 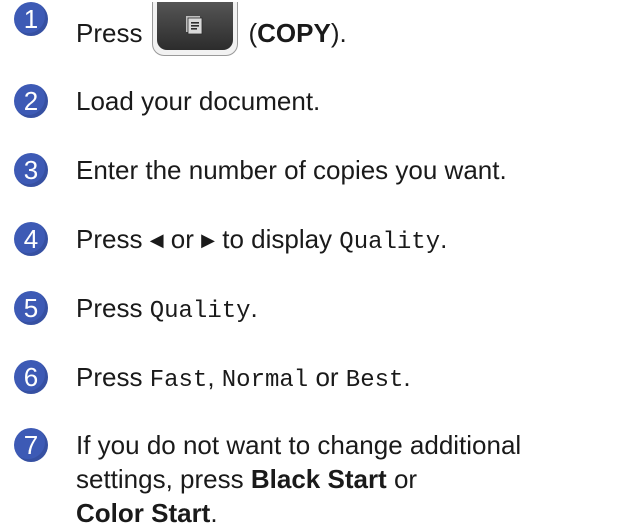 I want to click on step-1: 1 Press (COPY)., so click(x=180, y=29).